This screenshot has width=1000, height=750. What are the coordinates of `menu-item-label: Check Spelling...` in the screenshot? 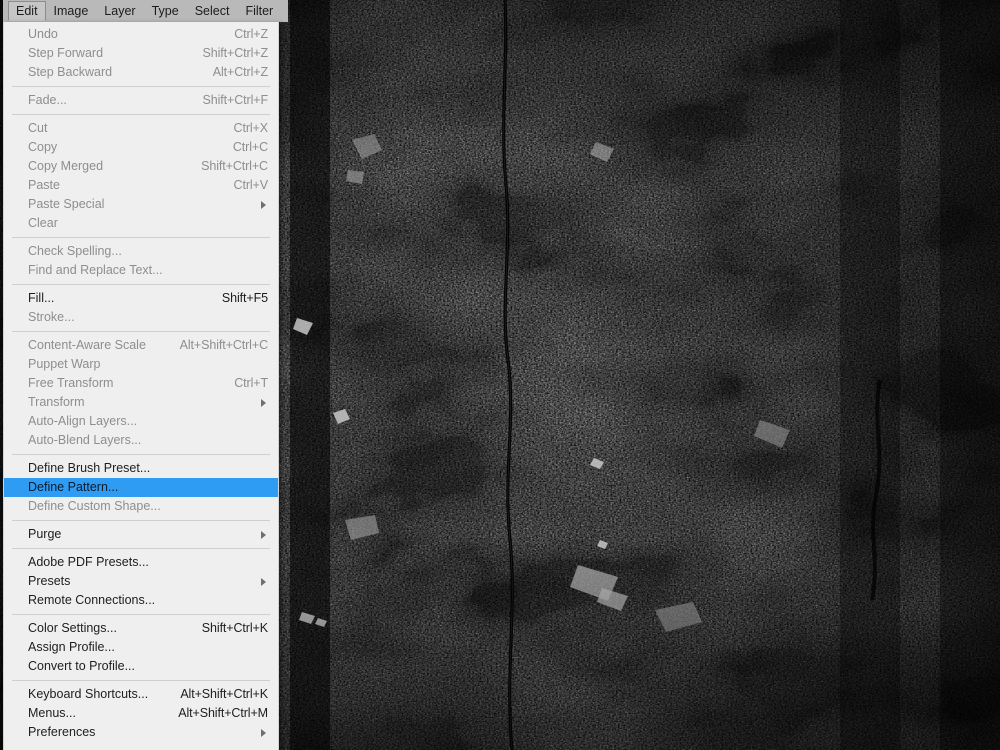 It's located at (75, 251).